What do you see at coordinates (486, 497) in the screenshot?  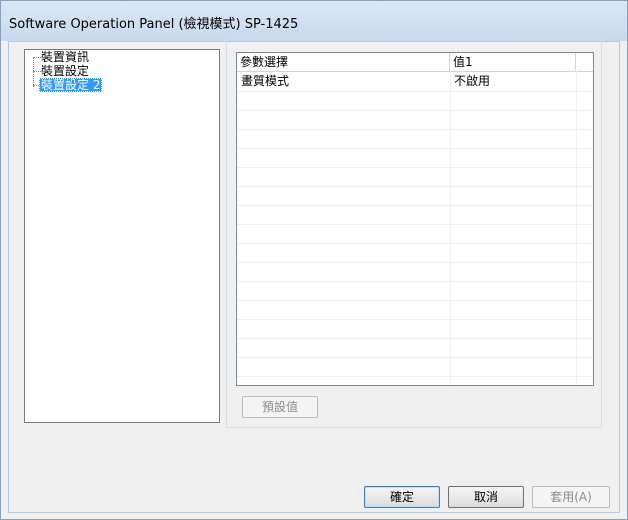 I see `cancel-button: 取消` at bounding box center [486, 497].